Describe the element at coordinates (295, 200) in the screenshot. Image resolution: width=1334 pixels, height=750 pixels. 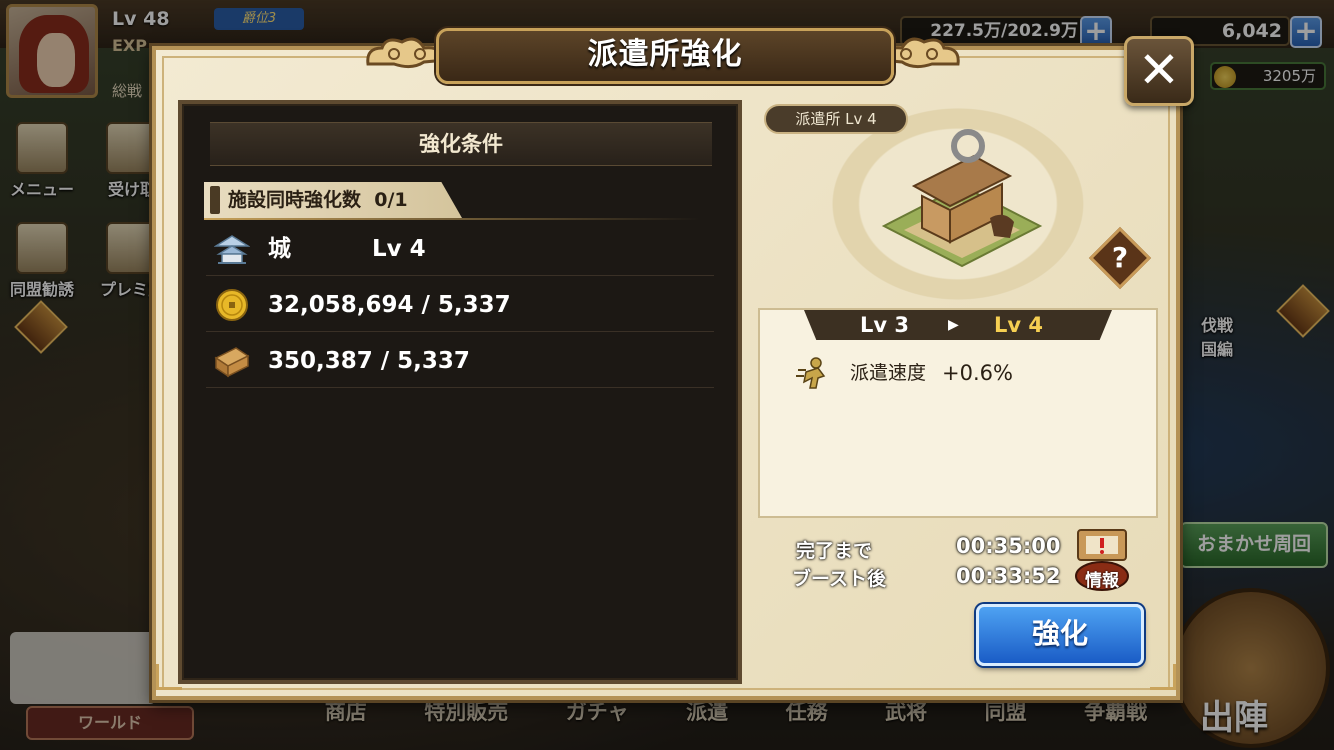
I see `simultaneous-label: 施設同時強化数` at that location.